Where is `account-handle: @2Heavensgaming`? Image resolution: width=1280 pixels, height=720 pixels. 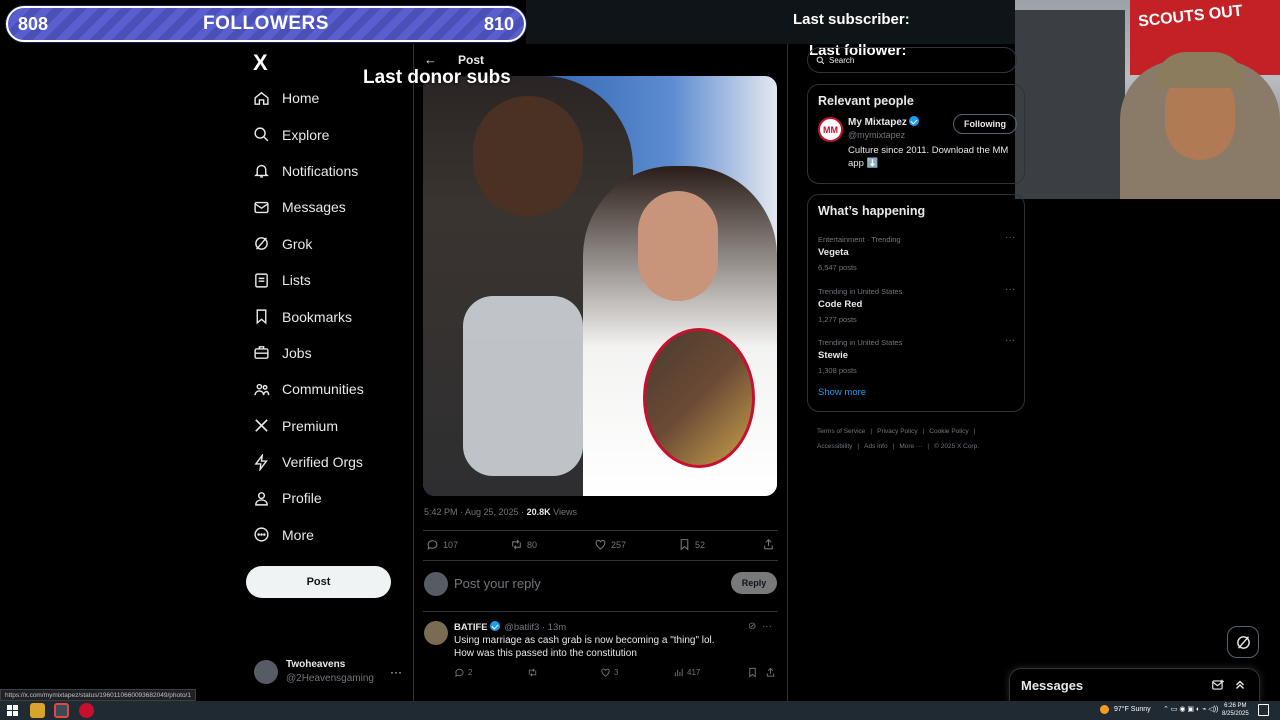
account-handle: @2Heavensgaming is located at coordinates (330, 678).